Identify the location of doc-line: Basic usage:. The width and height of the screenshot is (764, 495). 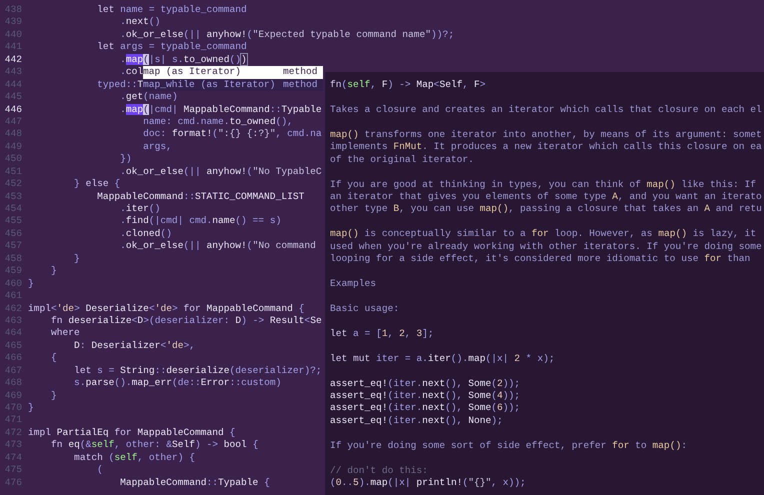
(365, 308).